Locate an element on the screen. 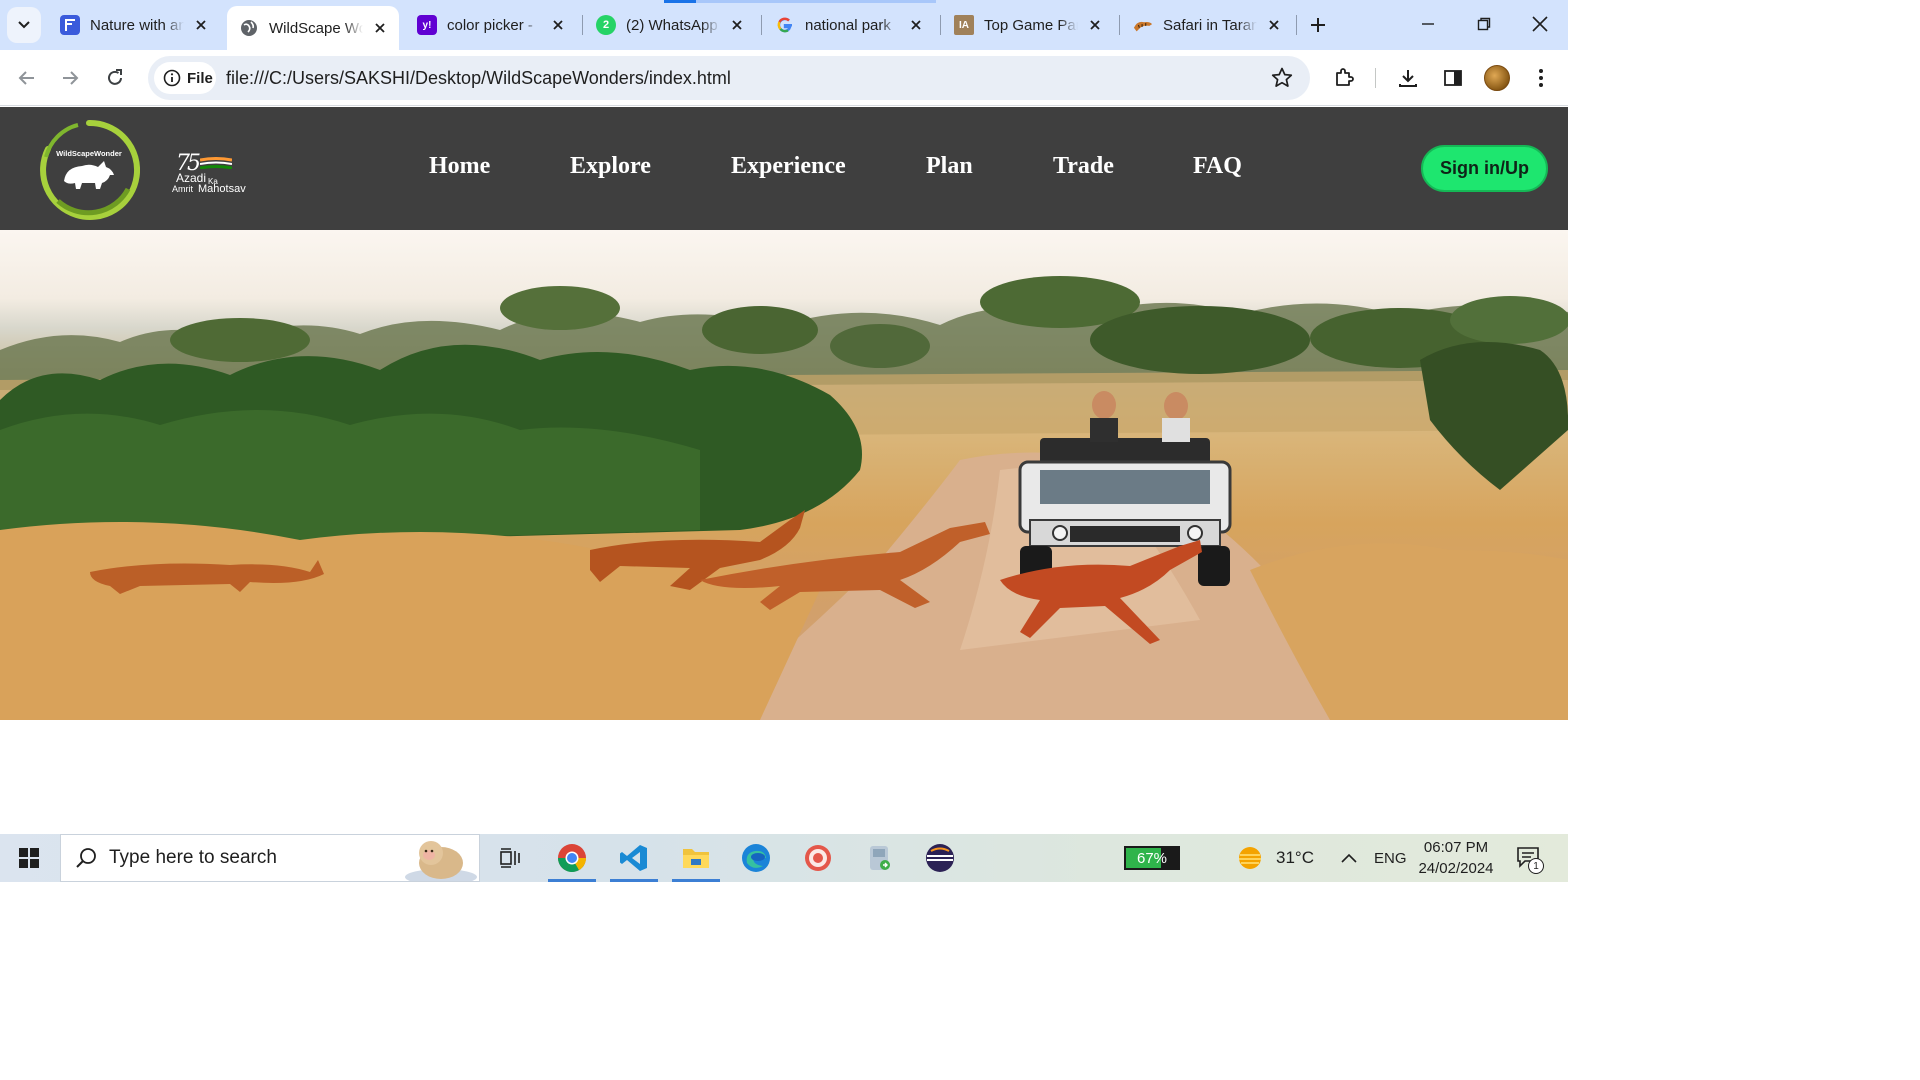 This screenshot has height=1080, width=1920. restore-button is located at coordinates (1484, 24).